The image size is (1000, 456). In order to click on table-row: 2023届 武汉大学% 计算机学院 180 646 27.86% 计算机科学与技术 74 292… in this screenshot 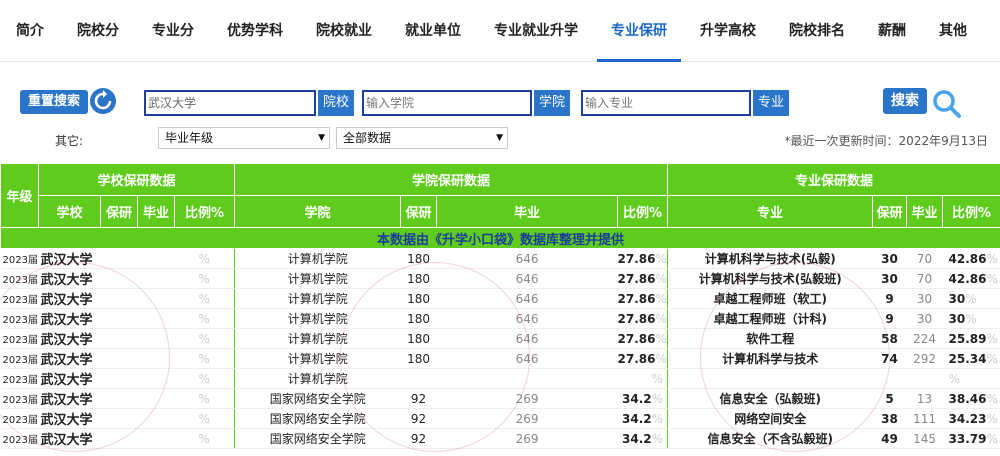, I will do `click(500, 358)`.